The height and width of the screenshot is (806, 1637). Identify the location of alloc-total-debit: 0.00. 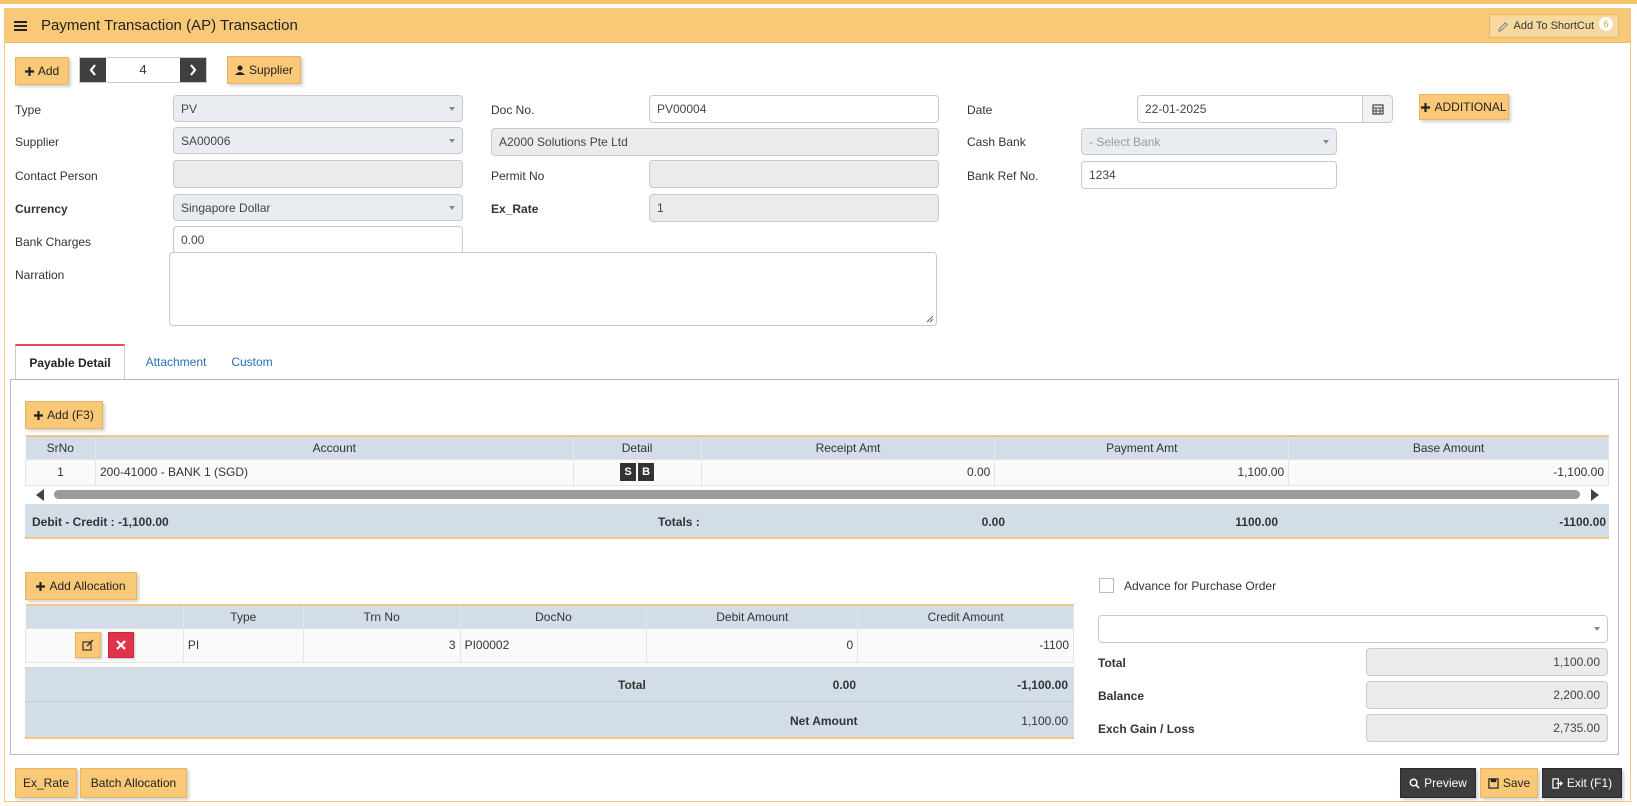
(844, 685).